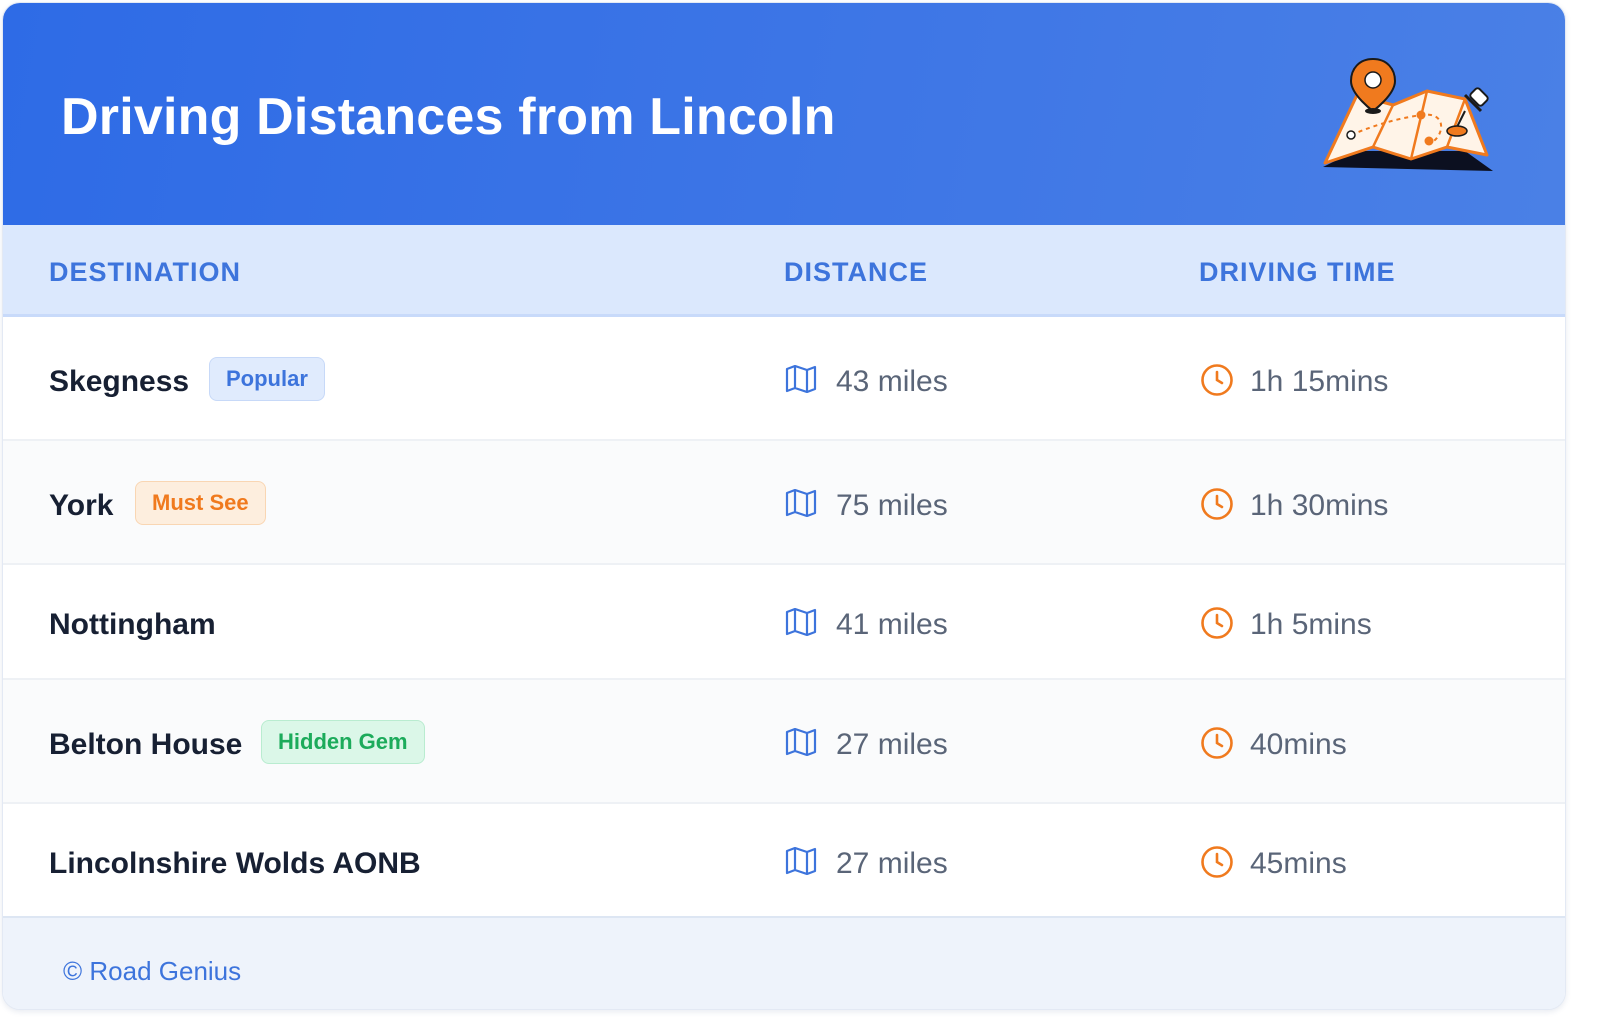  Describe the element at coordinates (132, 624) in the screenshot. I see `destination-name: Nottingham` at that location.